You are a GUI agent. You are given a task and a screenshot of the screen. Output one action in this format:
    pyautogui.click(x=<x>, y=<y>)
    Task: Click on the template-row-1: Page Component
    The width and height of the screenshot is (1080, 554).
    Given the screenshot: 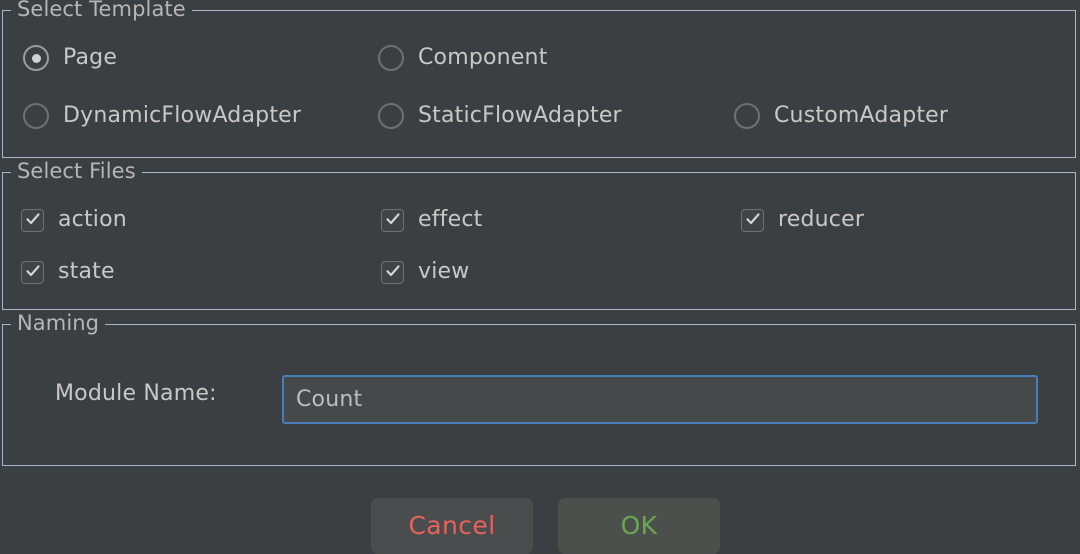 What is the action you would take?
    pyautogui.click(x=539, y=58)
    